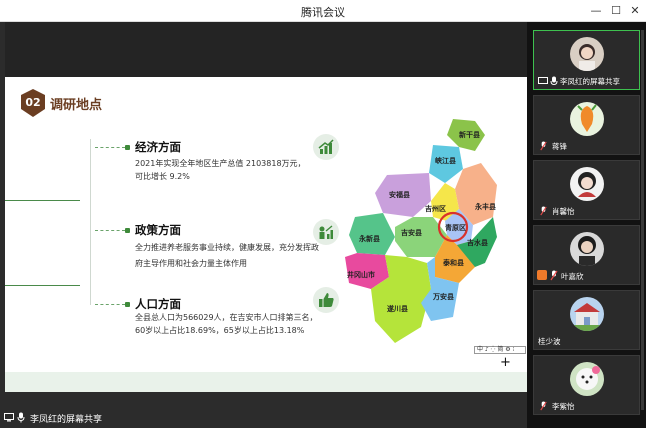 This screenshot has height=428, width=646. I want to click on section-text-line: 2021年实现全年地区生产总值 2103818万元，, so click(220, 163).